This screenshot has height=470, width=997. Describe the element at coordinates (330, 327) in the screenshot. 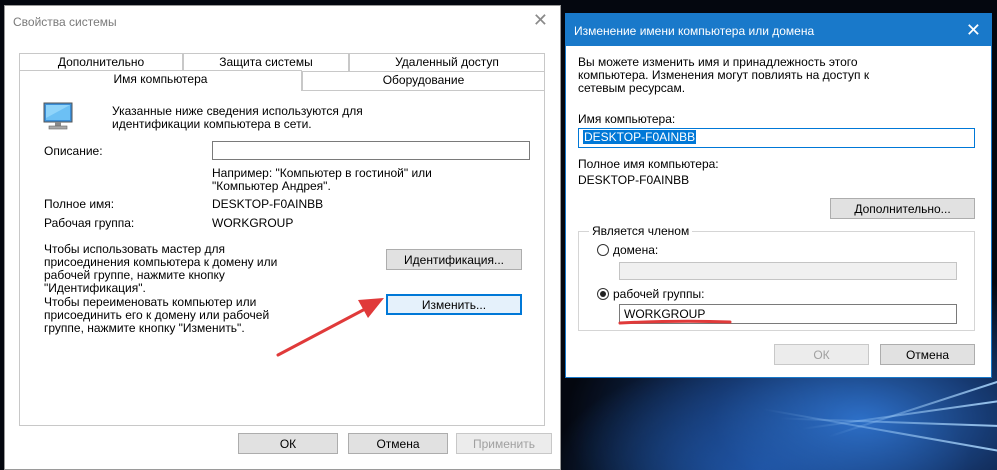

I see `annotation-arrow` at that location.